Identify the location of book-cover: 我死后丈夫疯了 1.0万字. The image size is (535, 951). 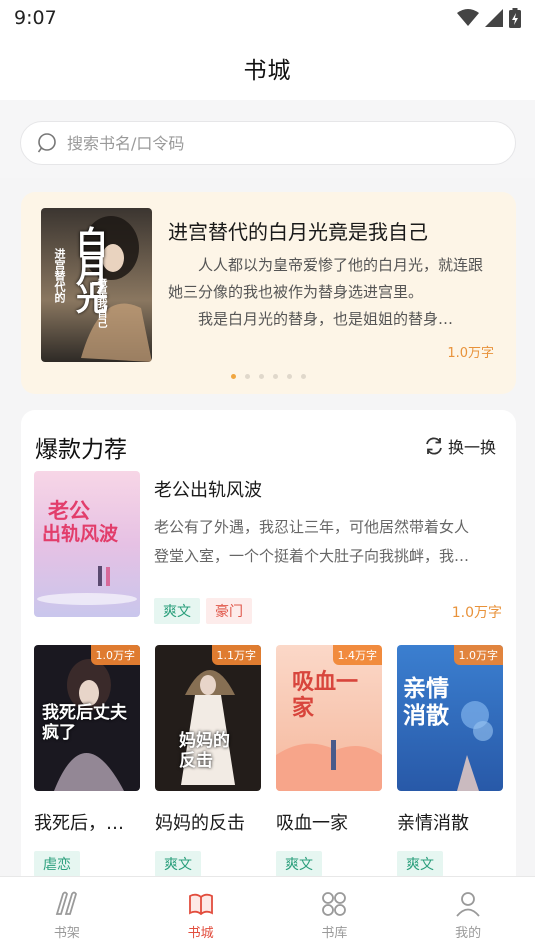
(87, 718).